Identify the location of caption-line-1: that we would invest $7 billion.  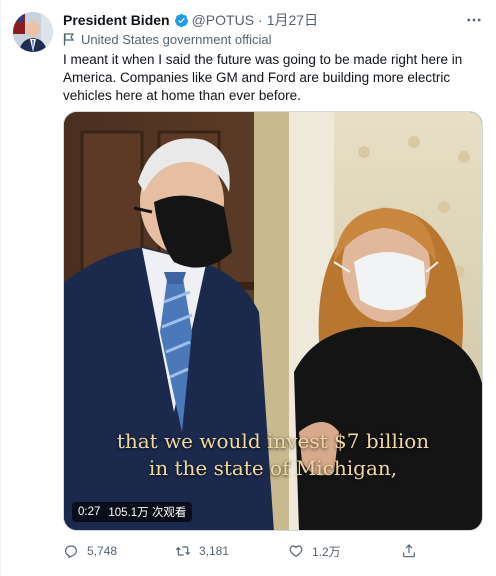
(273, 441).